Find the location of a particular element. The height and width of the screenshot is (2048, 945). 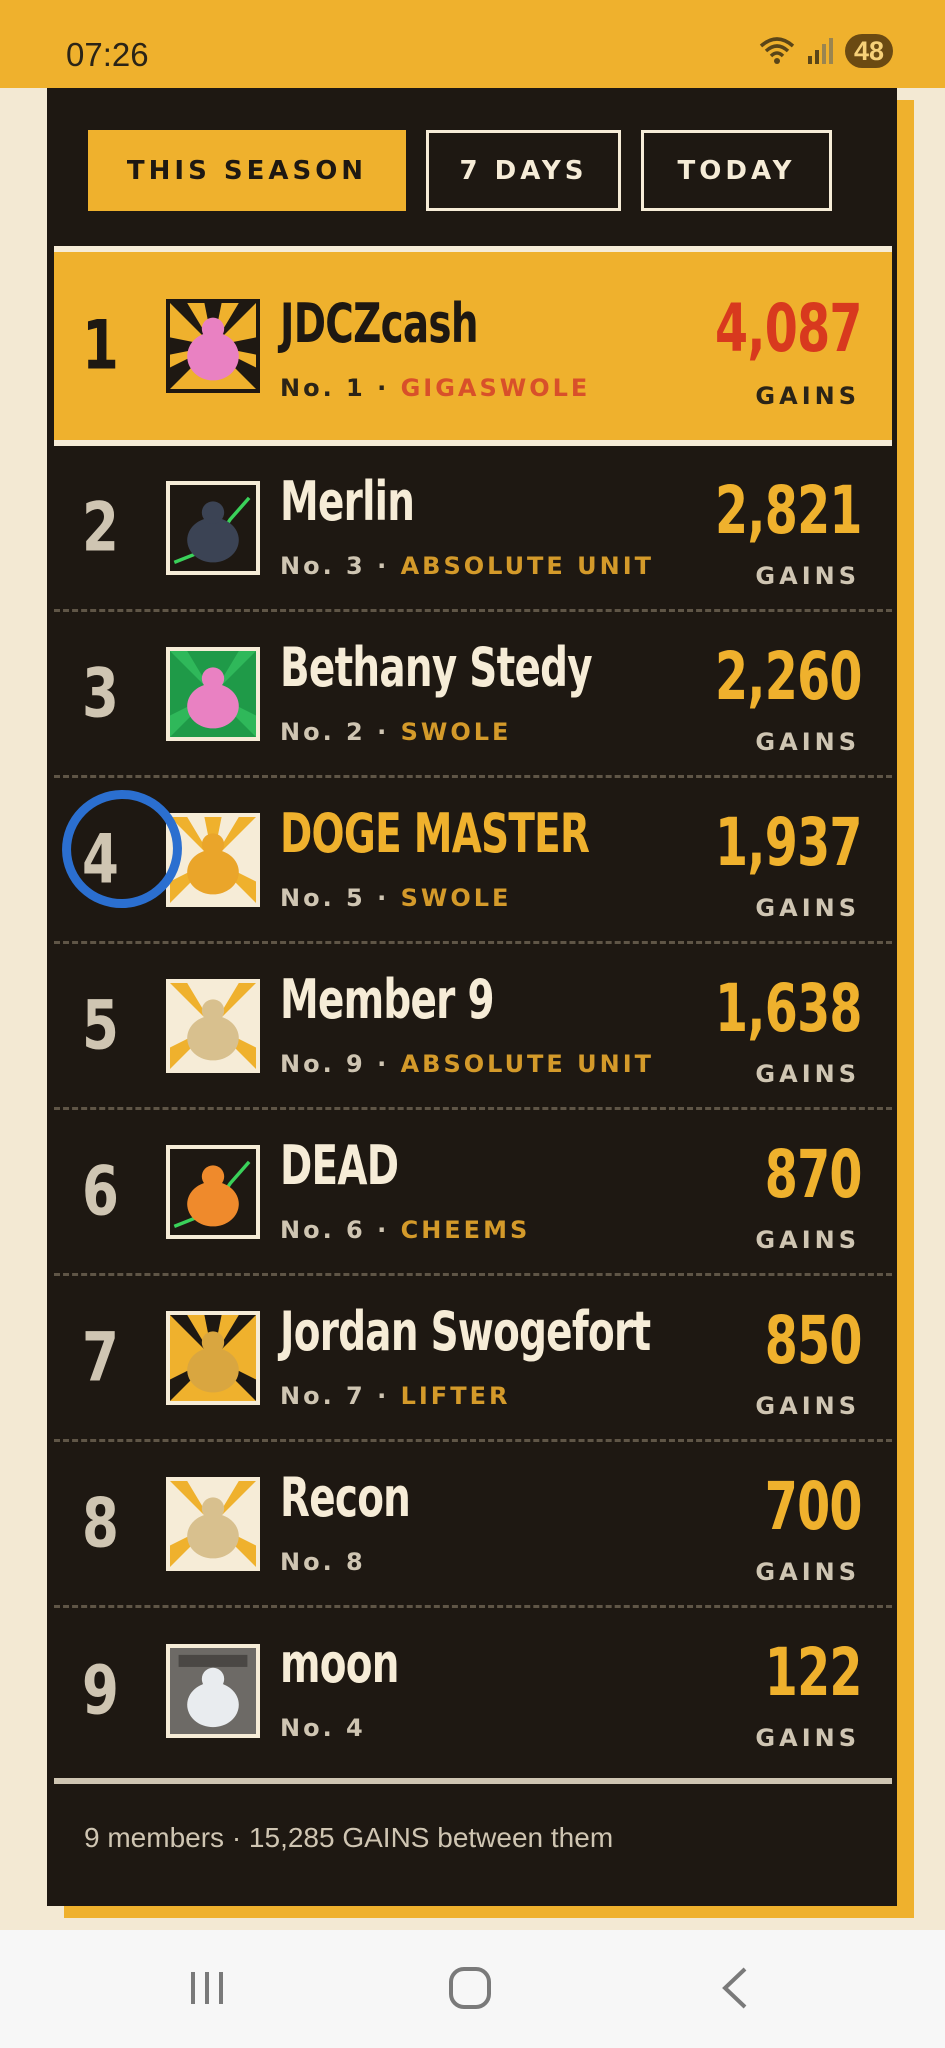

rank-number: 8 is located at coordinates (100, 1523).